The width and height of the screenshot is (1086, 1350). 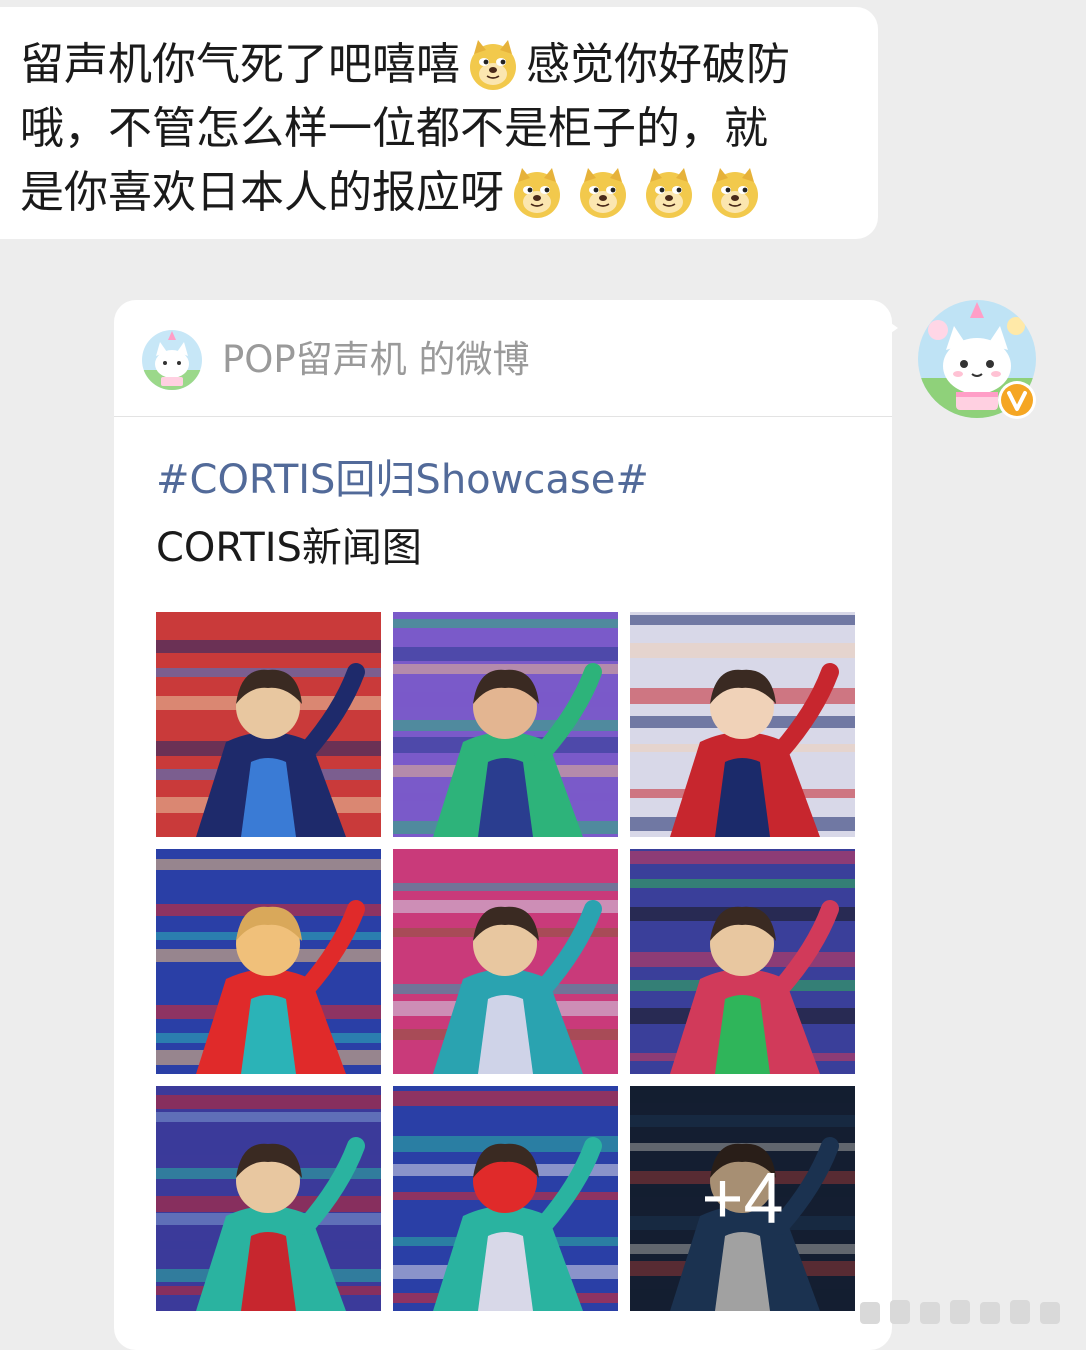 What do you see at coordinates (1017, 400) in the screenshot?
I see `verified-badge-icon` at bounding box center [1017, 400].